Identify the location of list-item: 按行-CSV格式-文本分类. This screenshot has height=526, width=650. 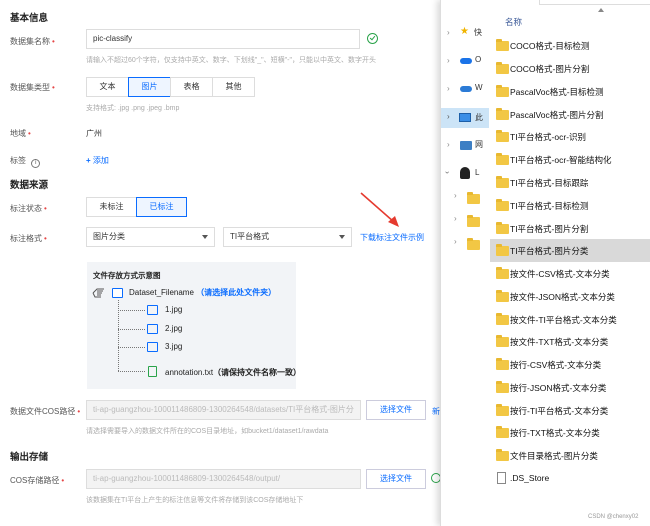
(570, 364).